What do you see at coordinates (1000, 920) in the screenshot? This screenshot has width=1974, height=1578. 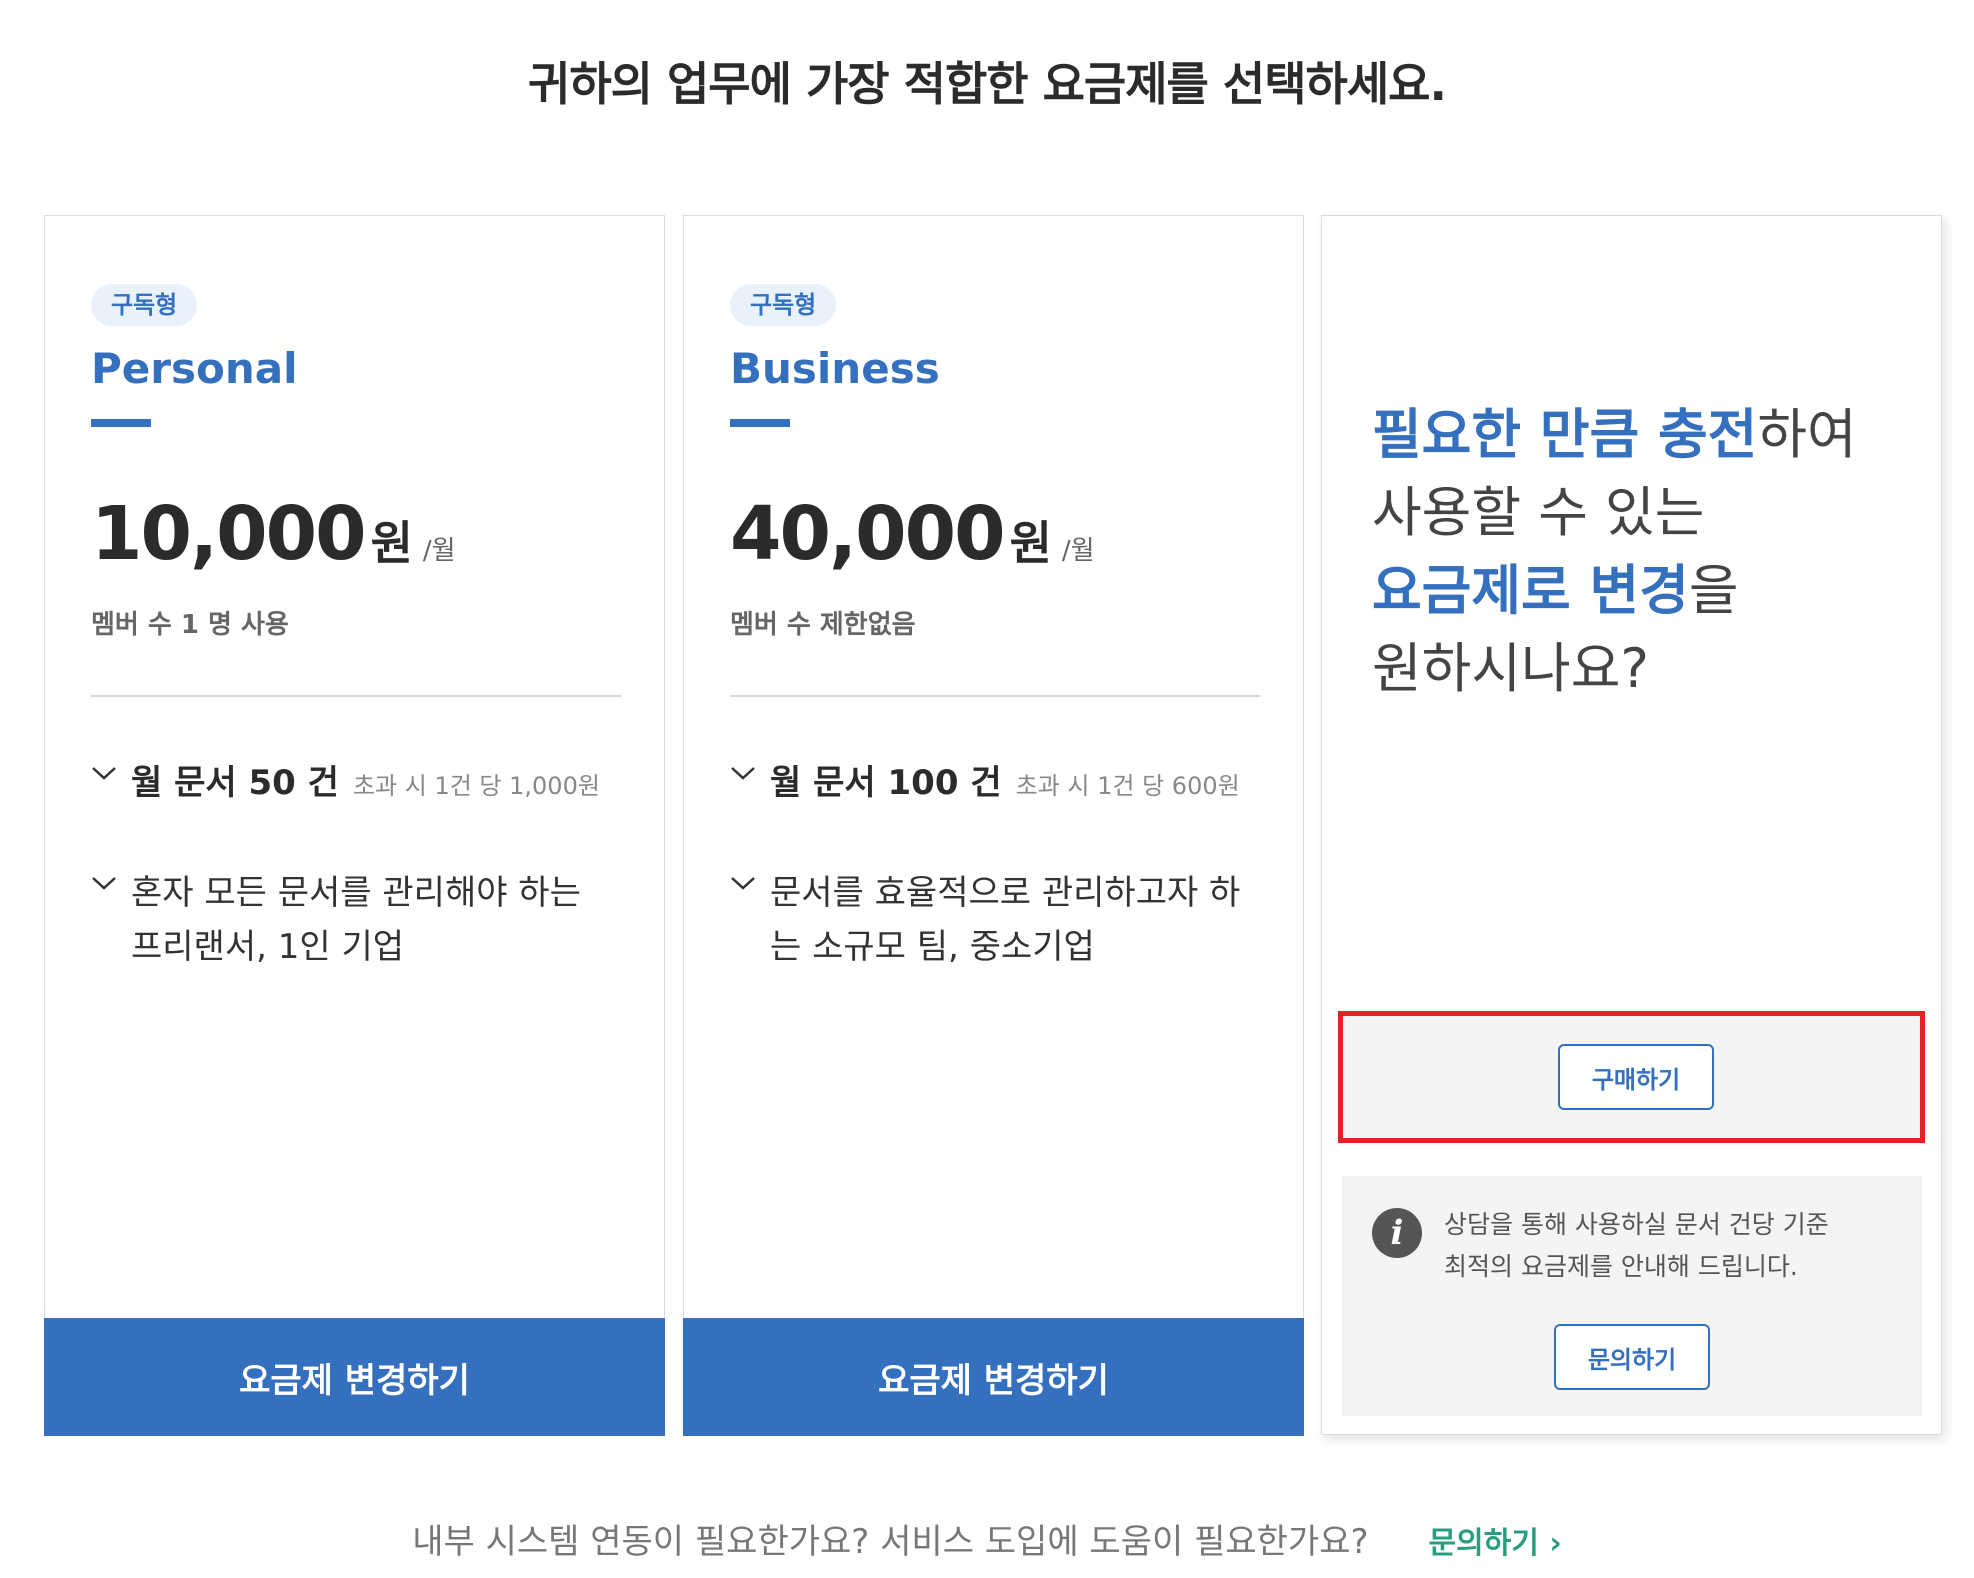 I see `feature-target-user: 문서를 효율적으로 관리하고자 하는 소규모 팀, 중소기업` at bounding box center [1000, 920].